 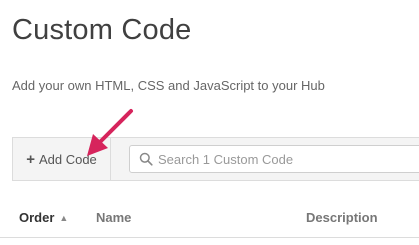 I want to click on column-header-description: Description, so click(x=342, y=217).